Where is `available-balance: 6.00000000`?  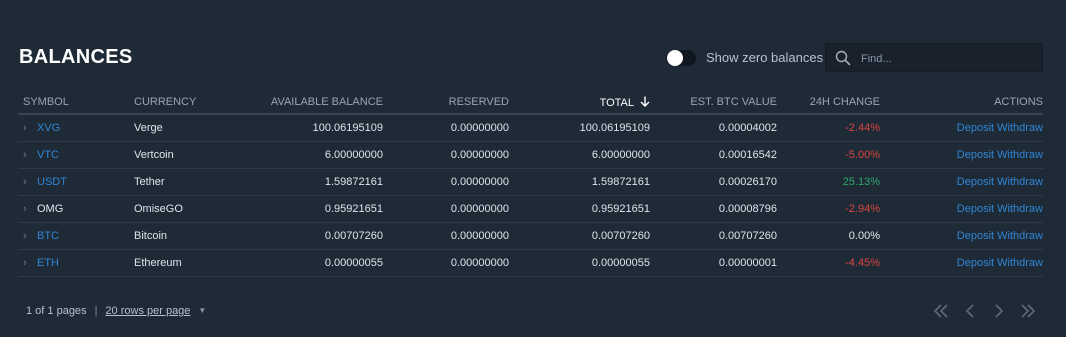
available-balance: 6.00000000 is located at coordinates (300, 155).